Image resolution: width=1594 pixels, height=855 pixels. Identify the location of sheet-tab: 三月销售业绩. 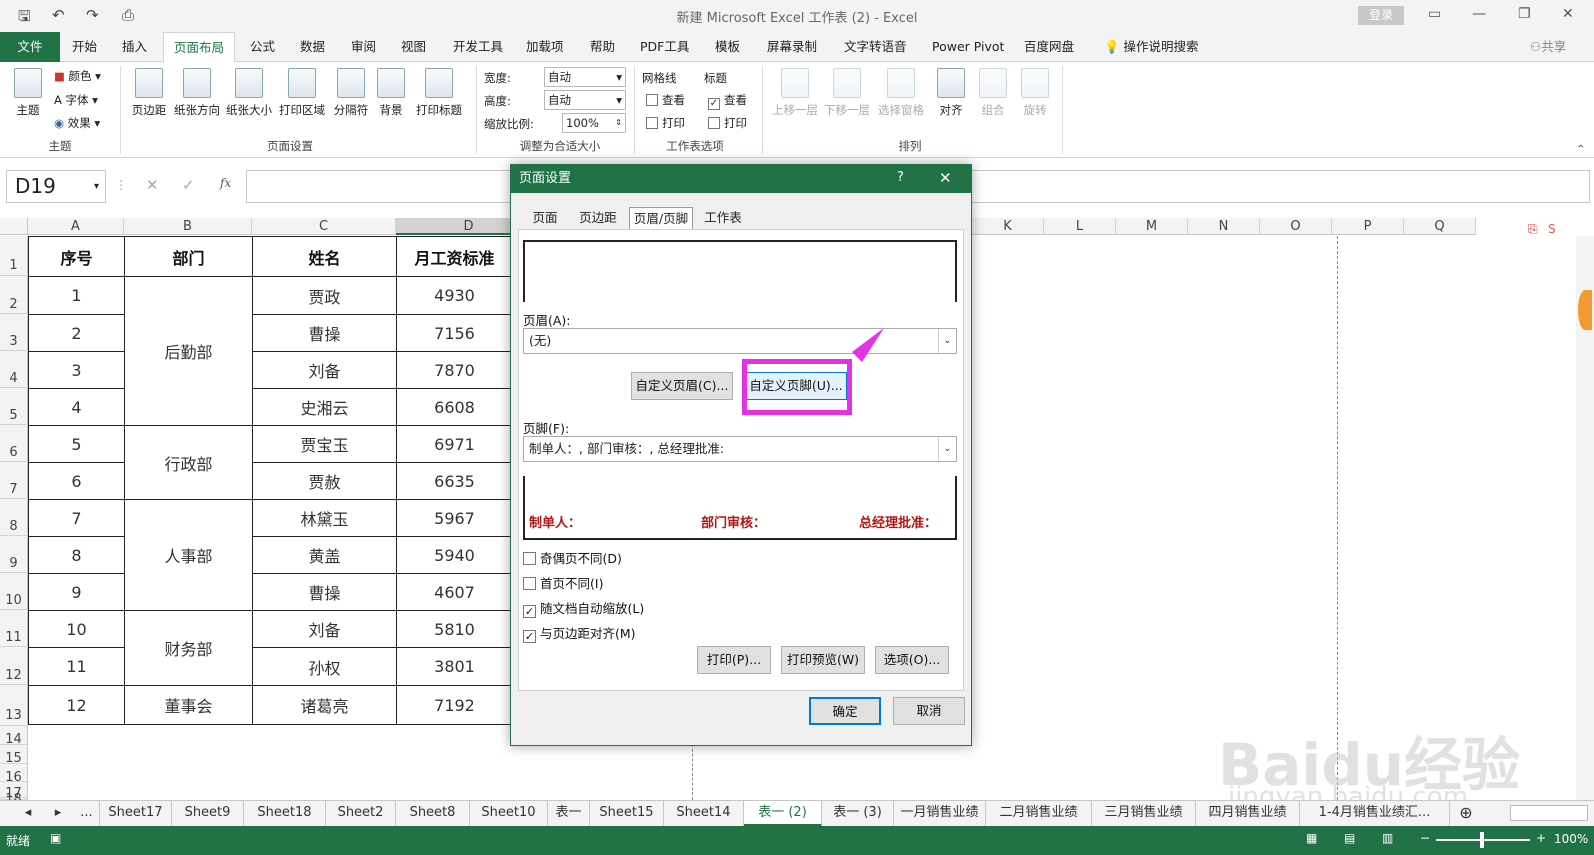
(1144, 813).